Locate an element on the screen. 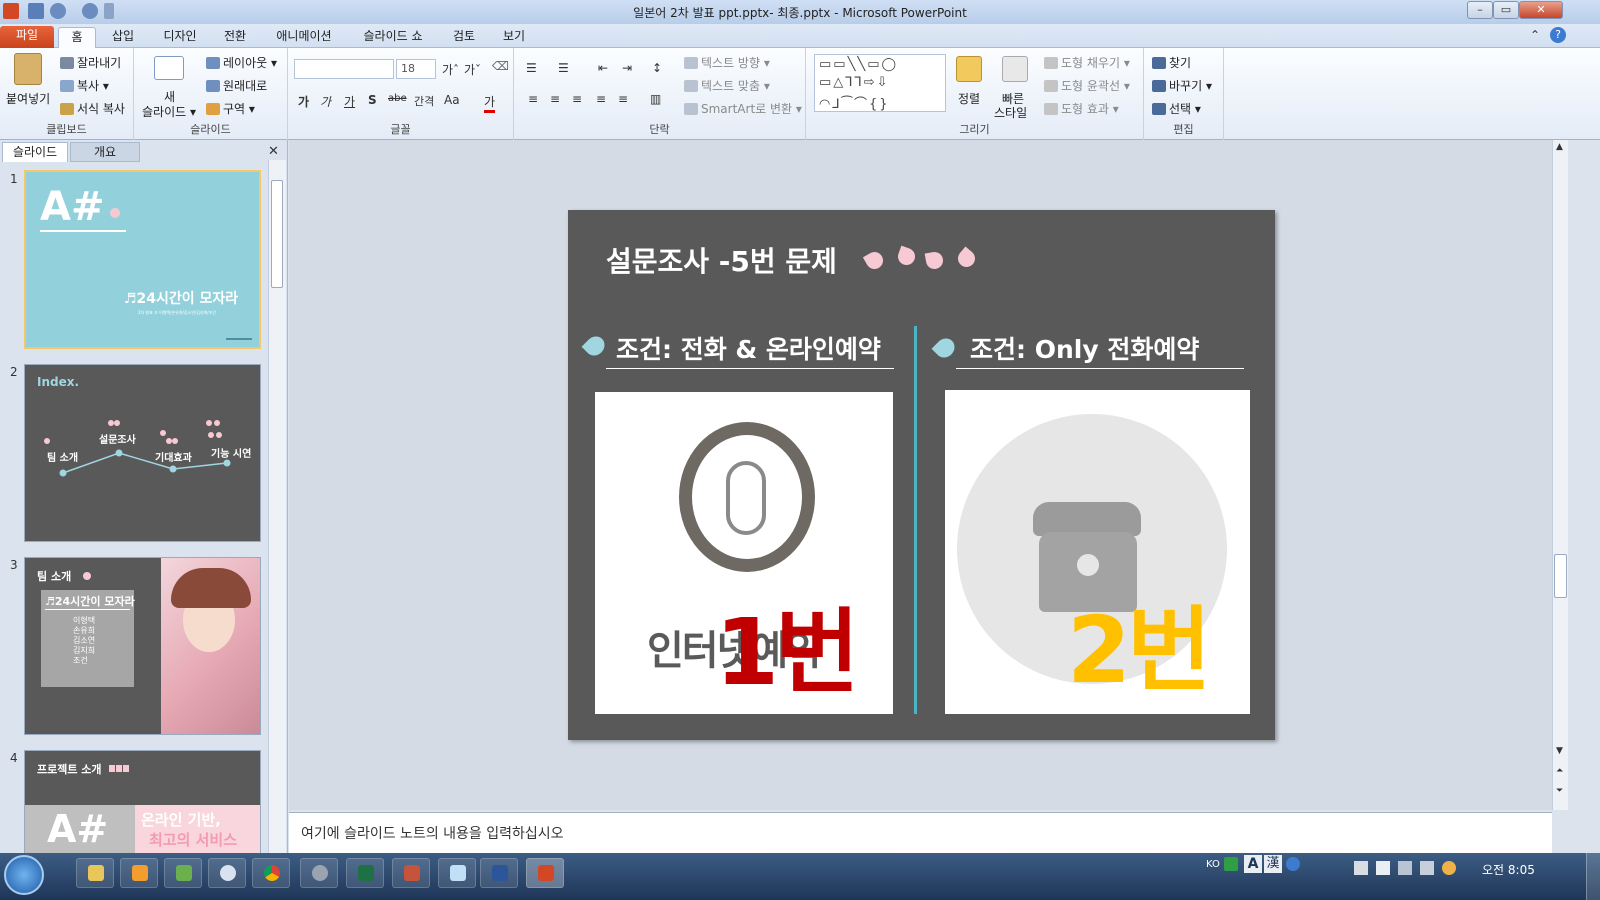 This screenshot has width=1600, height=900. tray-app-icon is located at coordinates (1449, 868).